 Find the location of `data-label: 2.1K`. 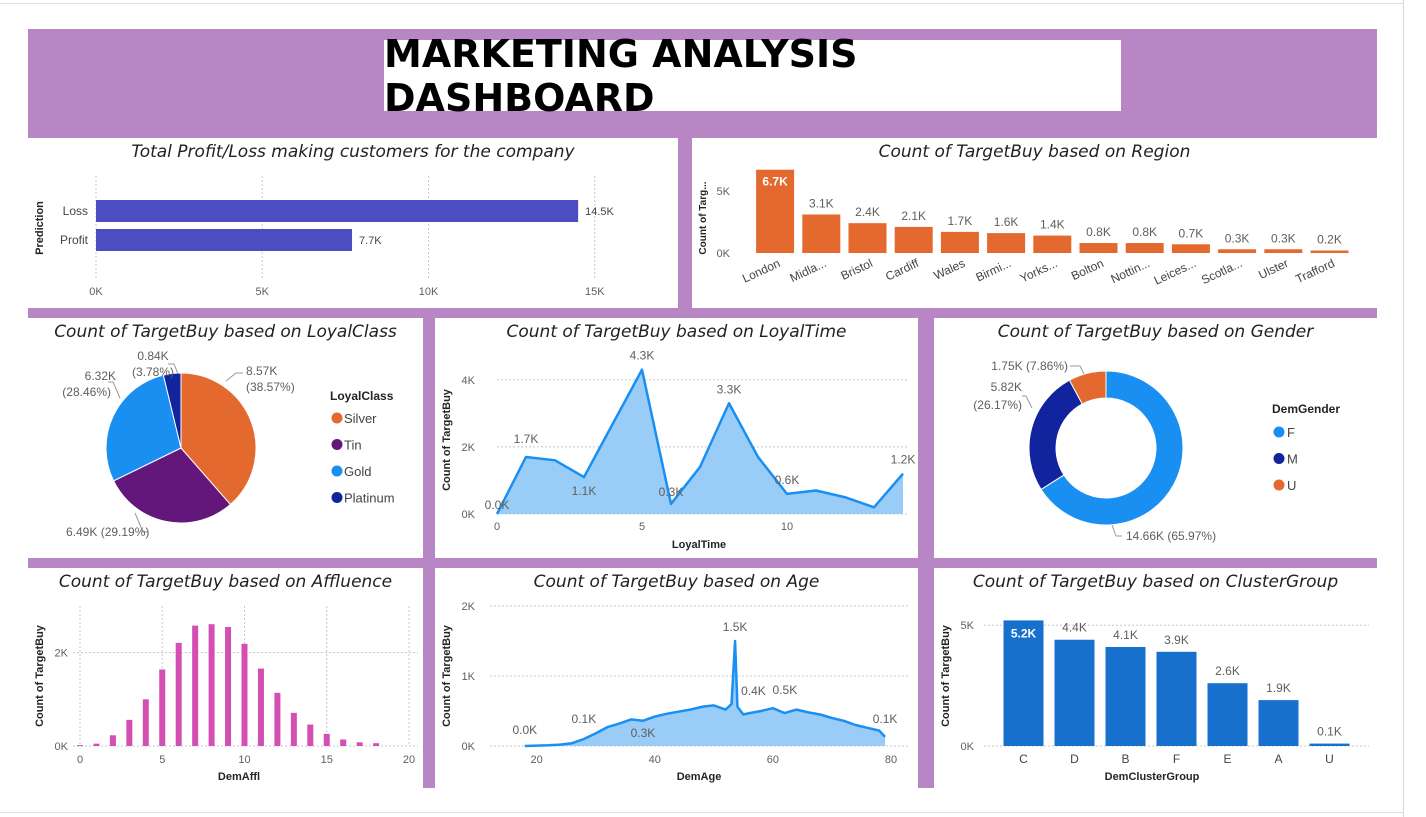

data-label: 2.1K is located at coordinates (913, 216).